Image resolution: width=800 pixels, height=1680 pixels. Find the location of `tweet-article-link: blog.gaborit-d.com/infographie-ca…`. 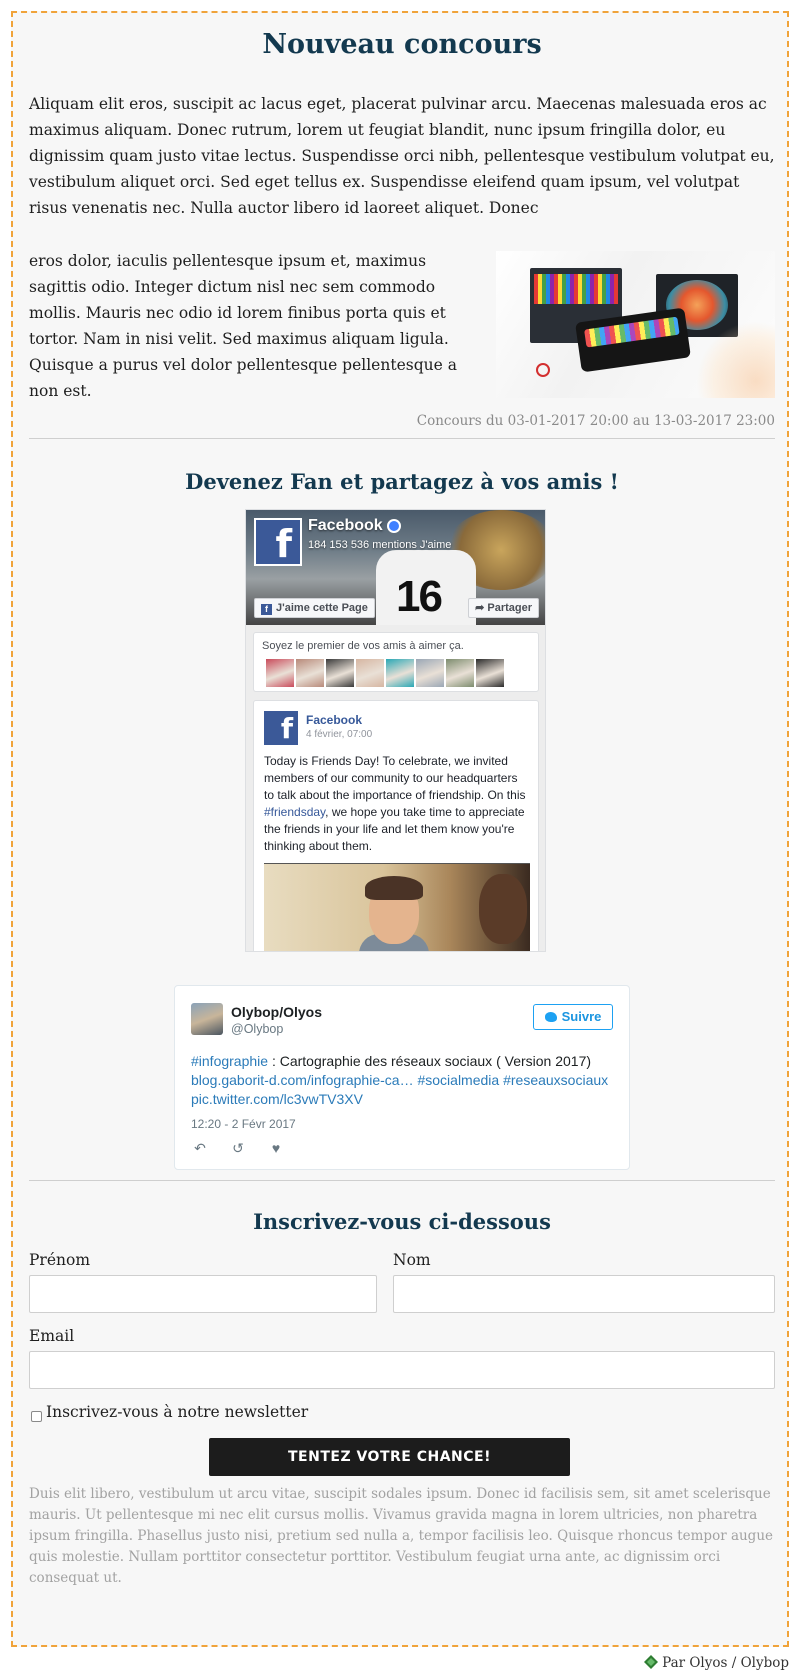

tweet-article-link: blog.gaborit-d.com/infographie-ca… is located at coordinates (302, 1080).